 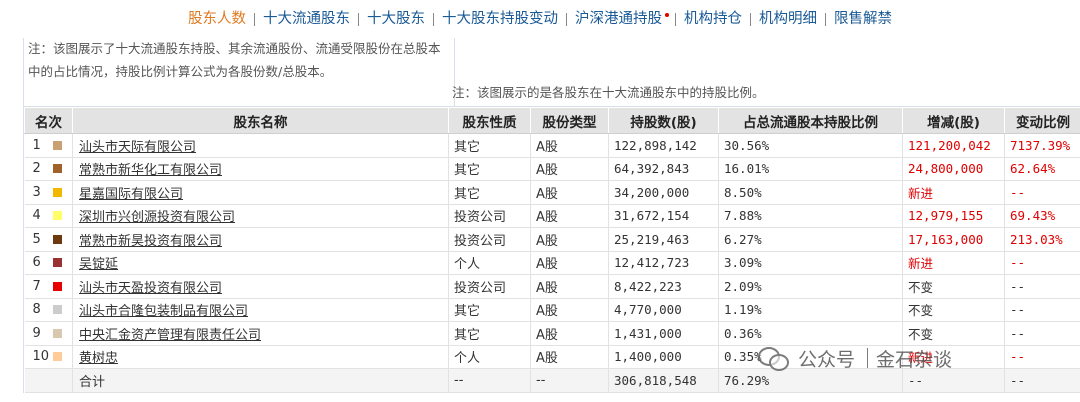 What do you see at coordinates (552, 263) in the screenshot?
I see `table-row: 6 吴锭延 个人 A股 12,412,723 3.09% 新进 --` at bounding box center [552, 263].